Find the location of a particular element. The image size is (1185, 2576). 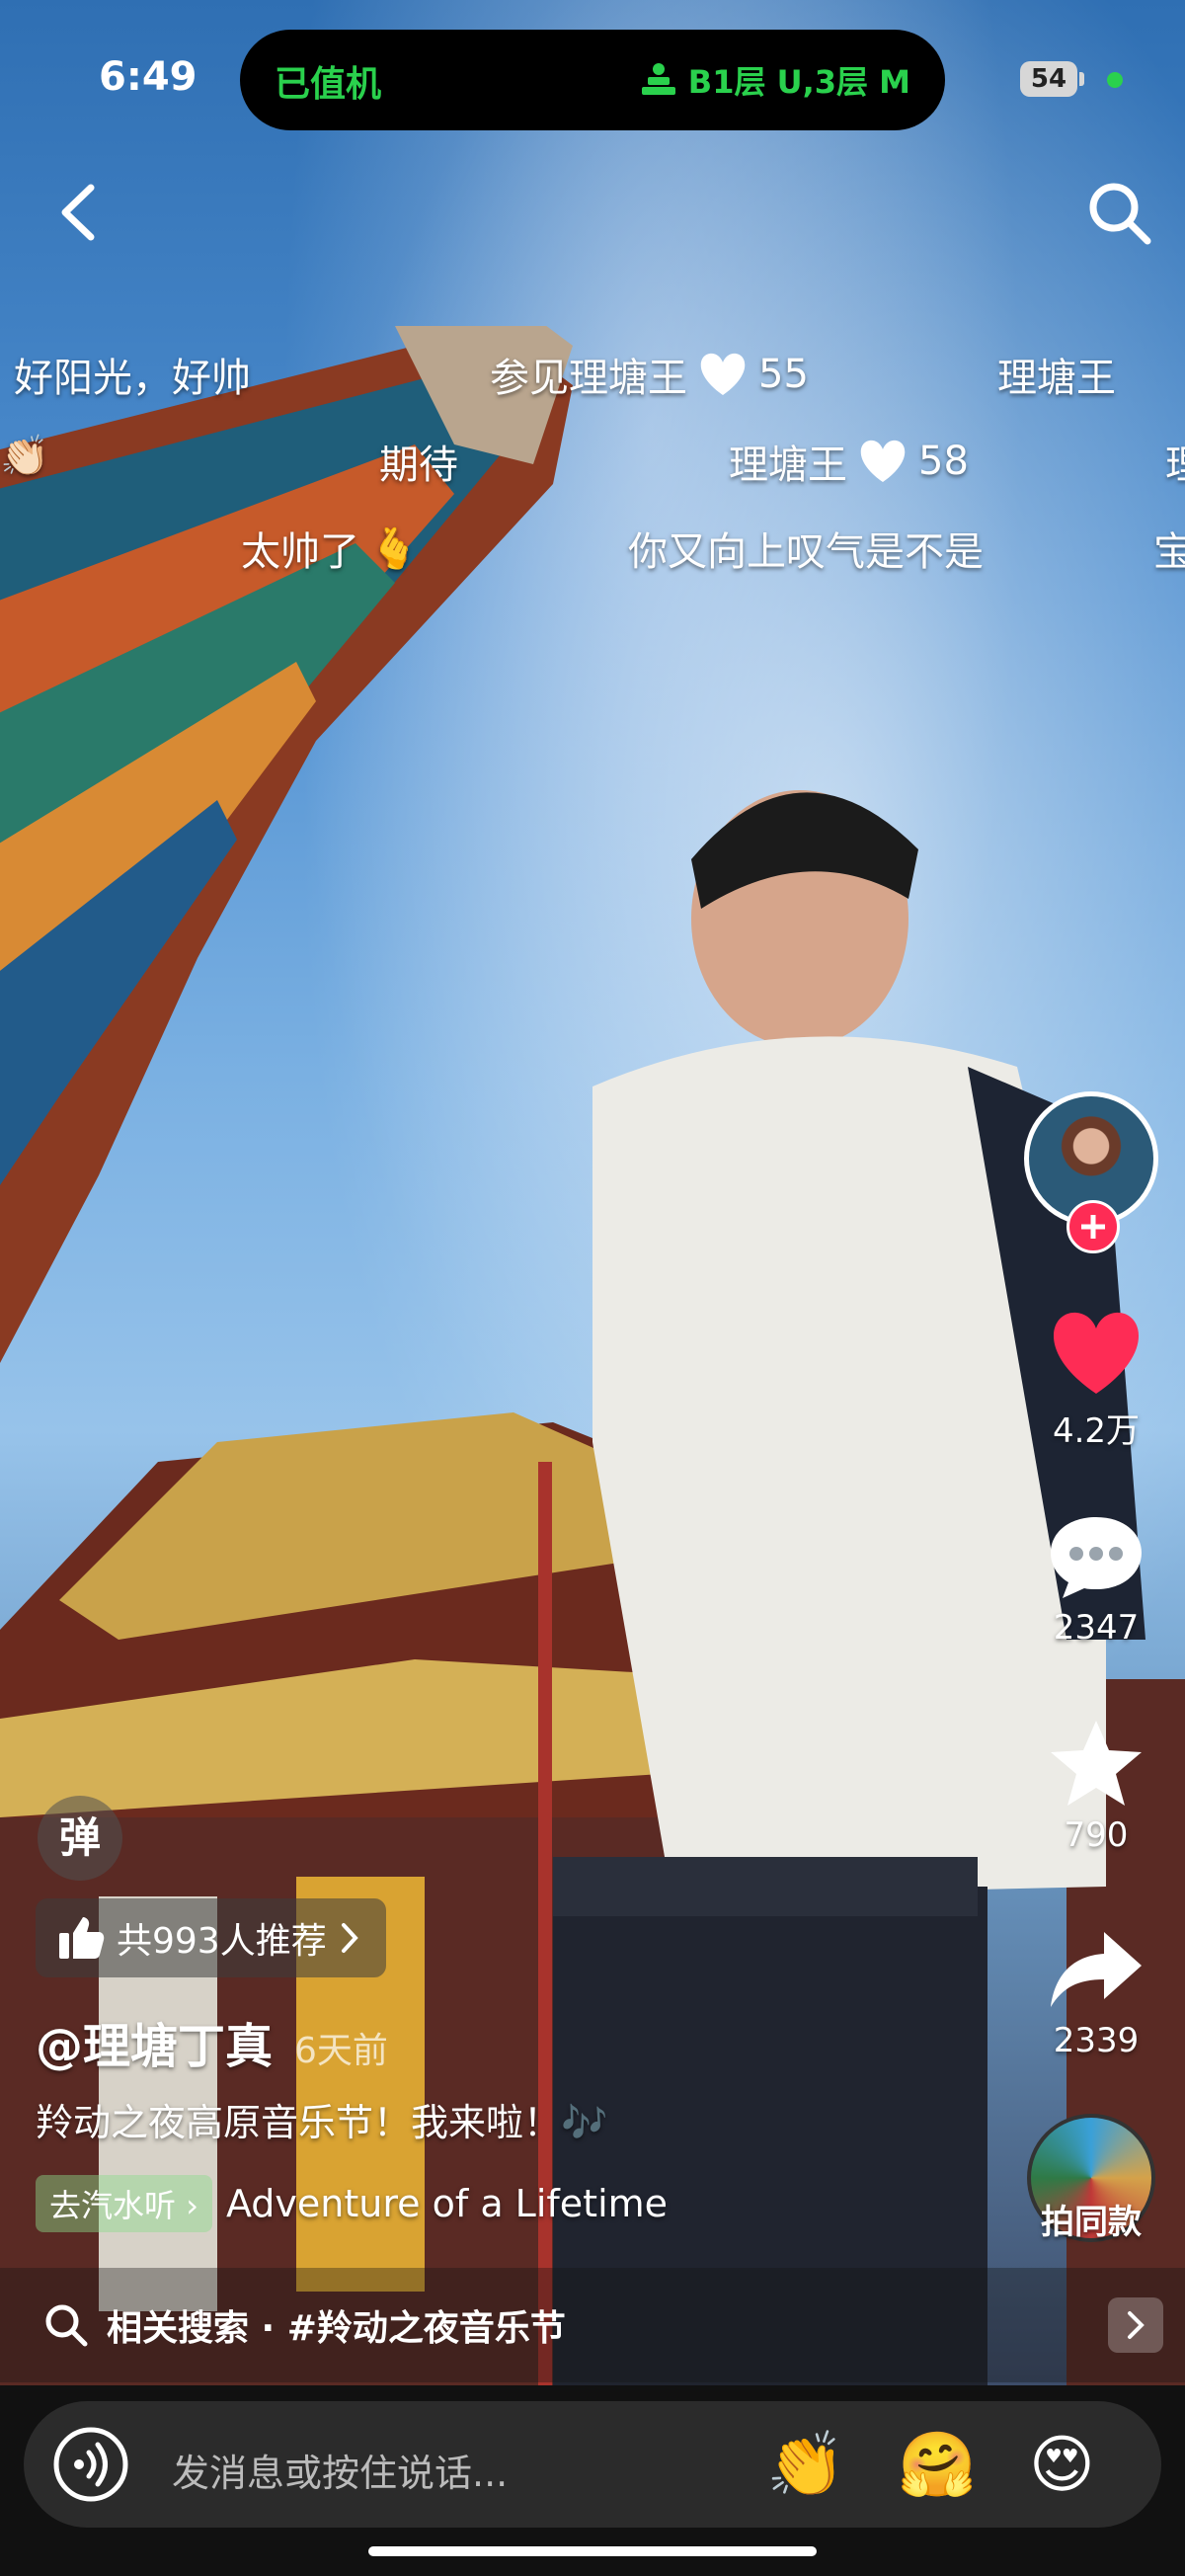

danmaku-item: 太帅了 🫰 is located at coordinates (330, 548).